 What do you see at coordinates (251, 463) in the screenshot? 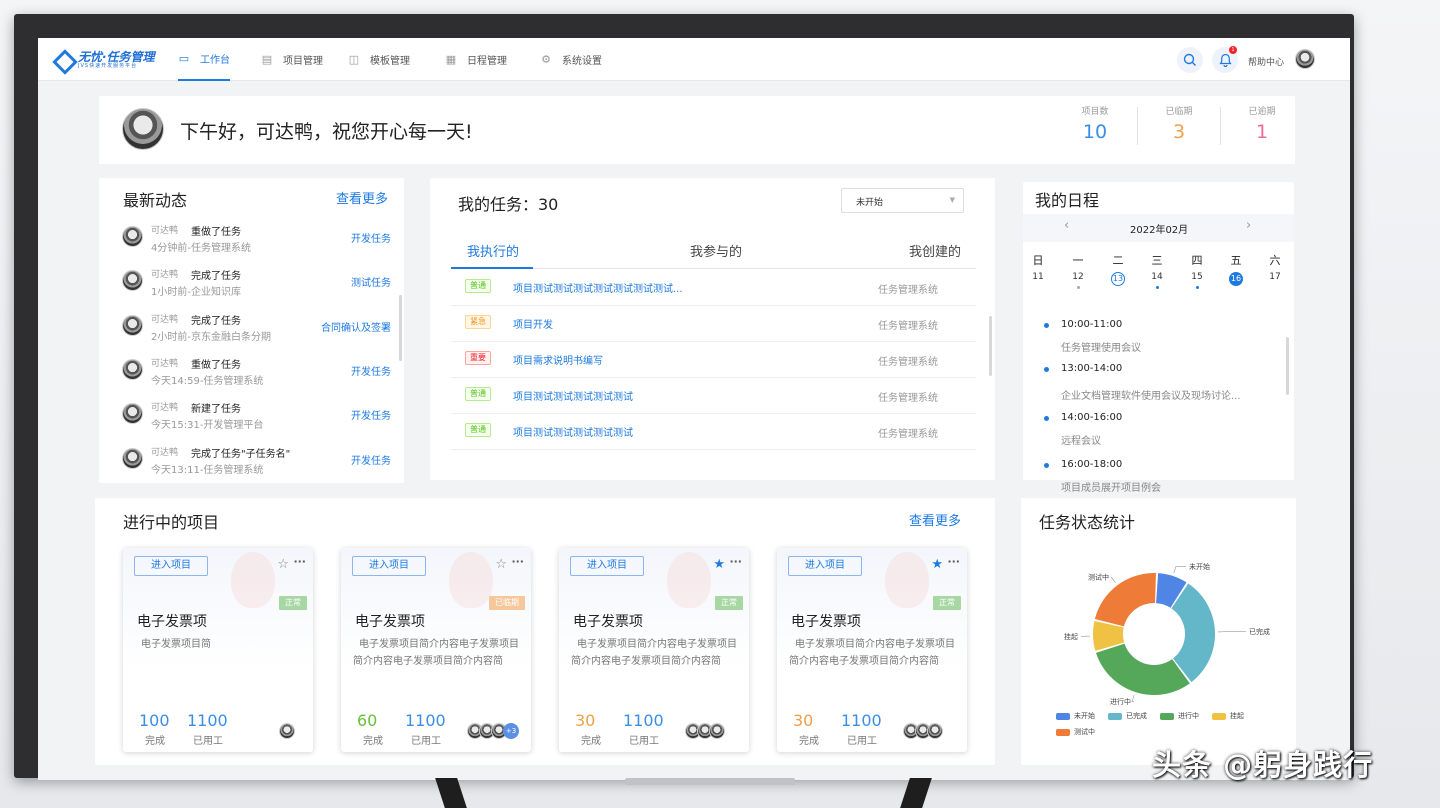
I see `news-item: 可达鸭 完成了任务"子任务名" 今天13:11-任务管理系统 开发任务` at bounding box center [251, 463].